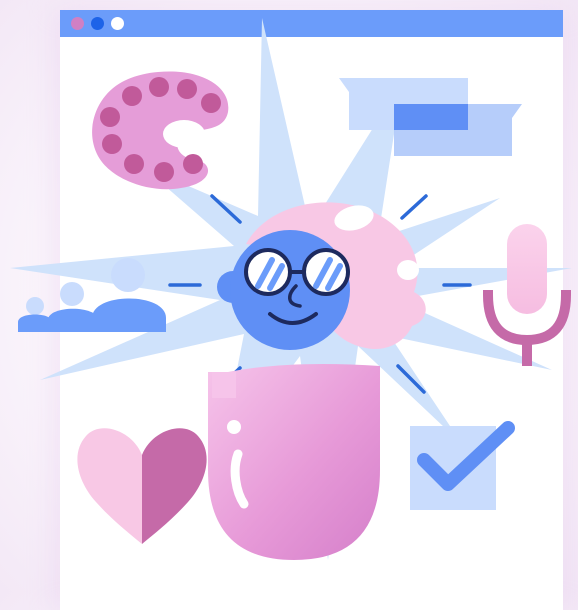  I want to click on capsule-body, so click(294, 462).